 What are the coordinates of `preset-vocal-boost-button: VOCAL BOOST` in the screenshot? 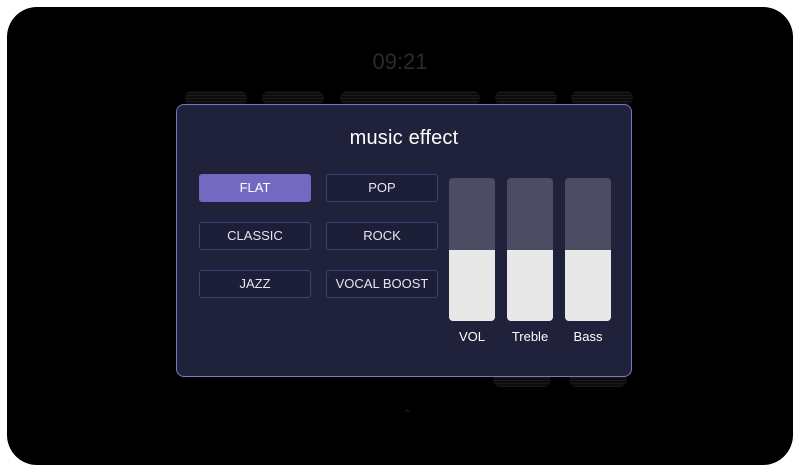 It's located at (382, 284).